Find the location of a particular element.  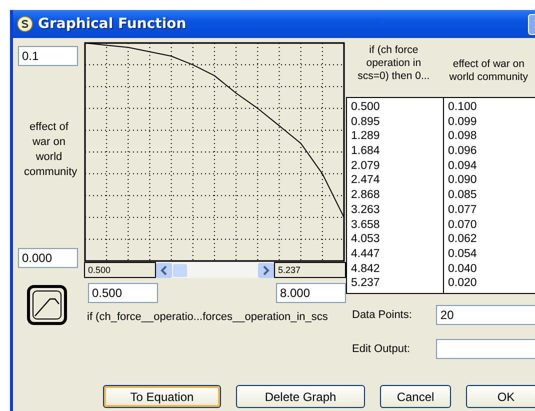

range-start-label: 0.500 is located at coordinates (120, 270).